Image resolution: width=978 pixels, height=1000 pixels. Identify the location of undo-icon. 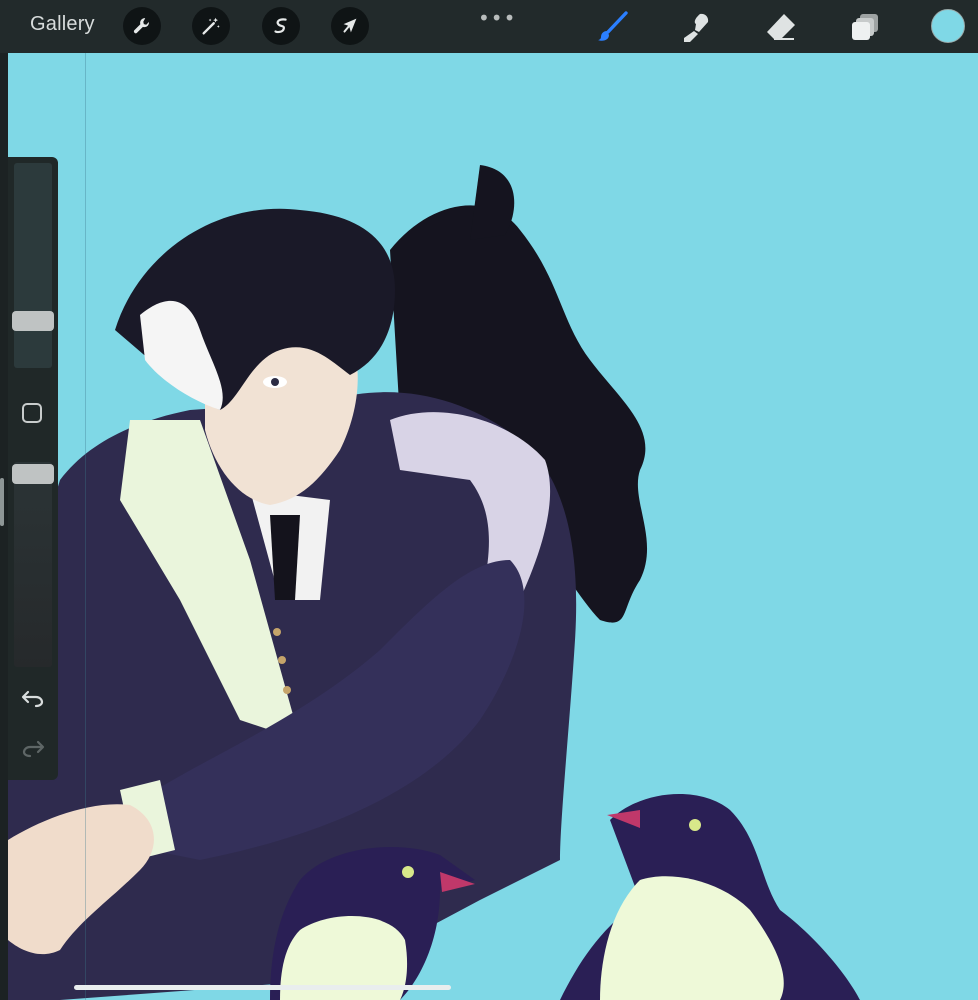
(32, 699).